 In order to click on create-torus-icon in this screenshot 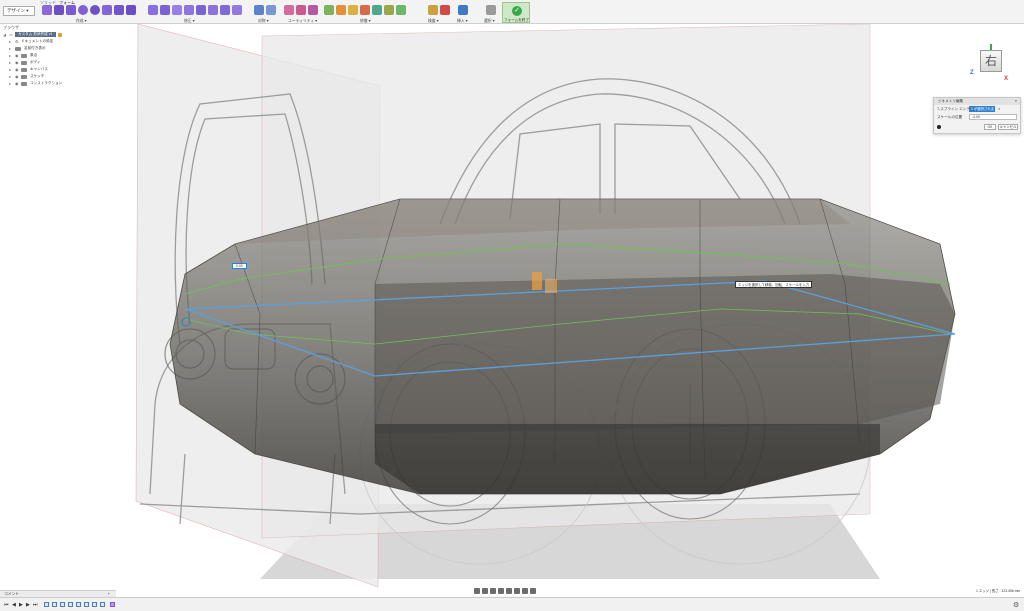, I will do `click(95, 10)`.